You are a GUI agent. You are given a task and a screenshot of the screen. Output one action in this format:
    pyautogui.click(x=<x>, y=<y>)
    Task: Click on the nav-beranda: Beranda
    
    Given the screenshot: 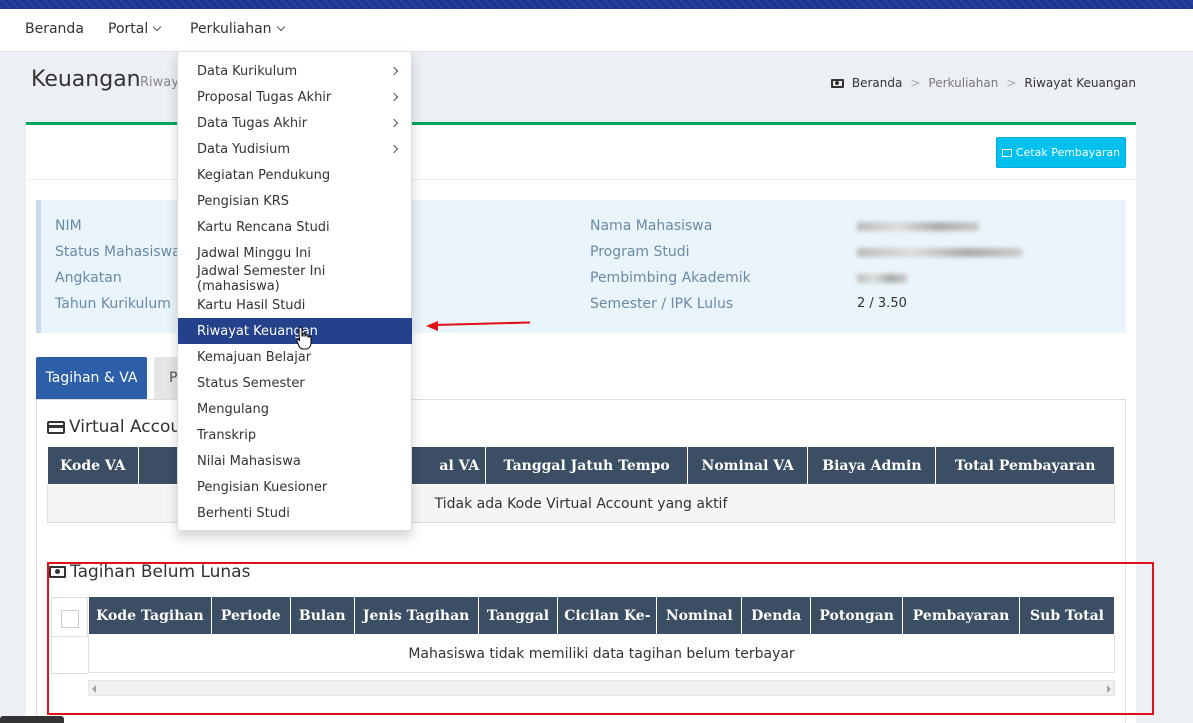 What is the action you would take?
    pyautogui.click(x=54, y=29)
    